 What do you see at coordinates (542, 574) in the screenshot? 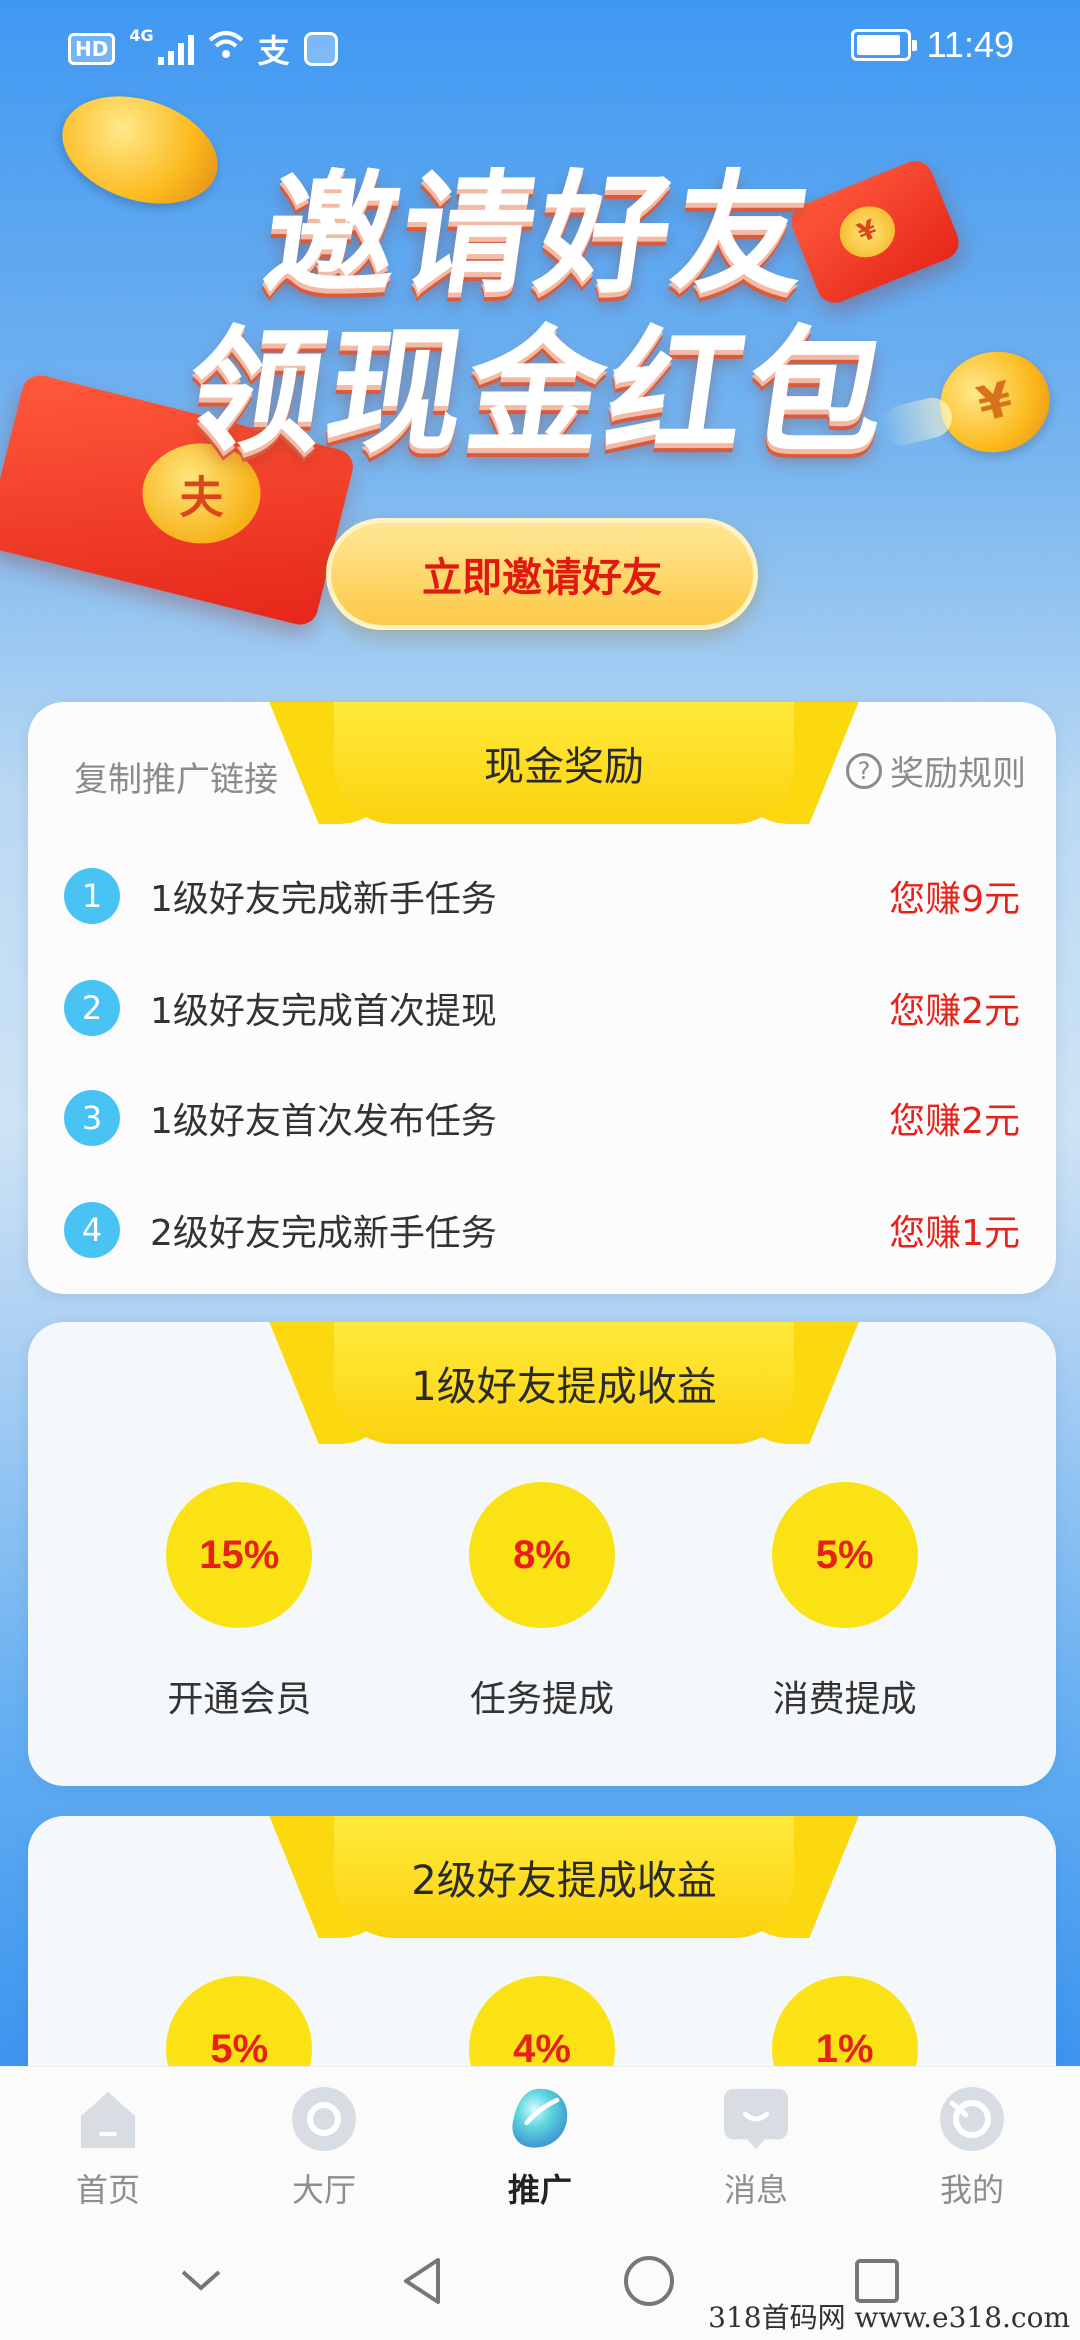
I see `invite-friends-button: 立即邀请好友` at bounding box center [542, 574].